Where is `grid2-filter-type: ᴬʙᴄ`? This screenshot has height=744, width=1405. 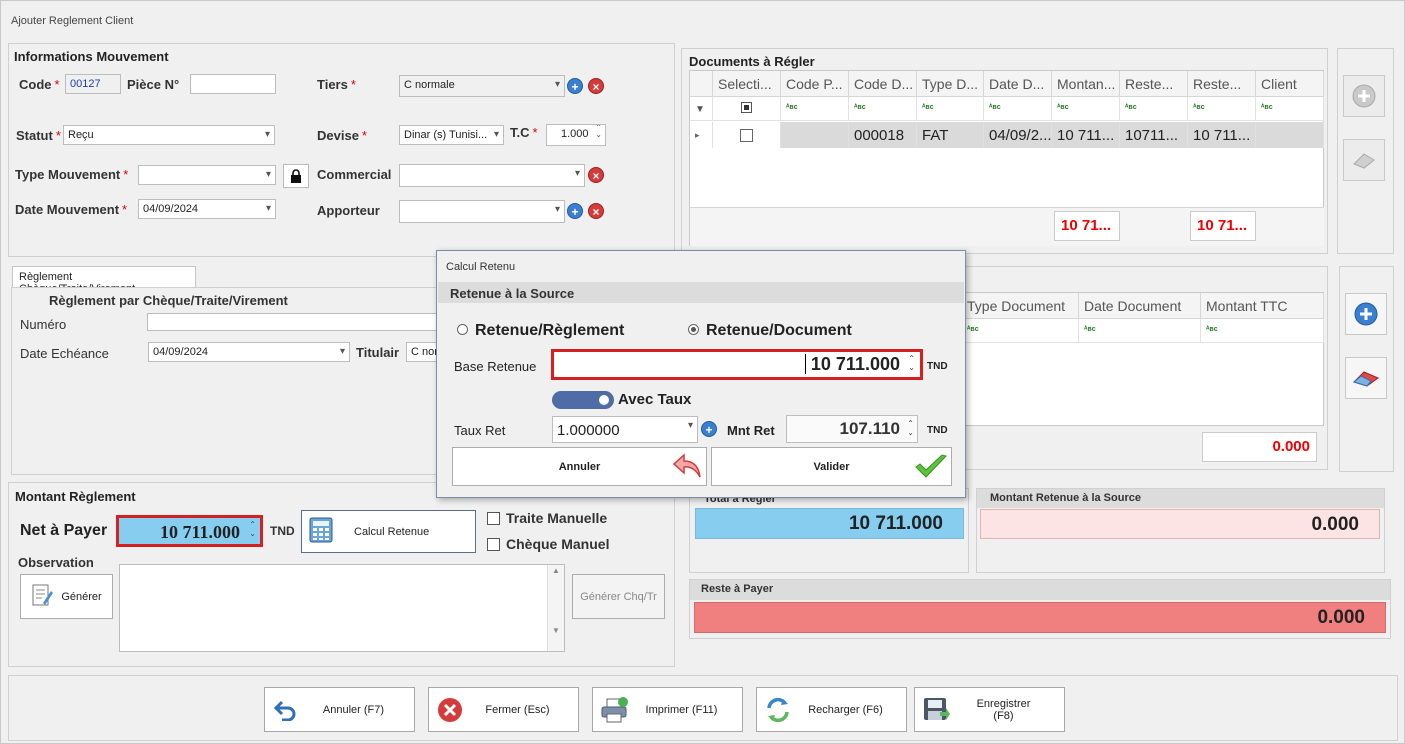
grid2-filter-type: ᴬʙᴄ is located at coordinates (1020, 331).